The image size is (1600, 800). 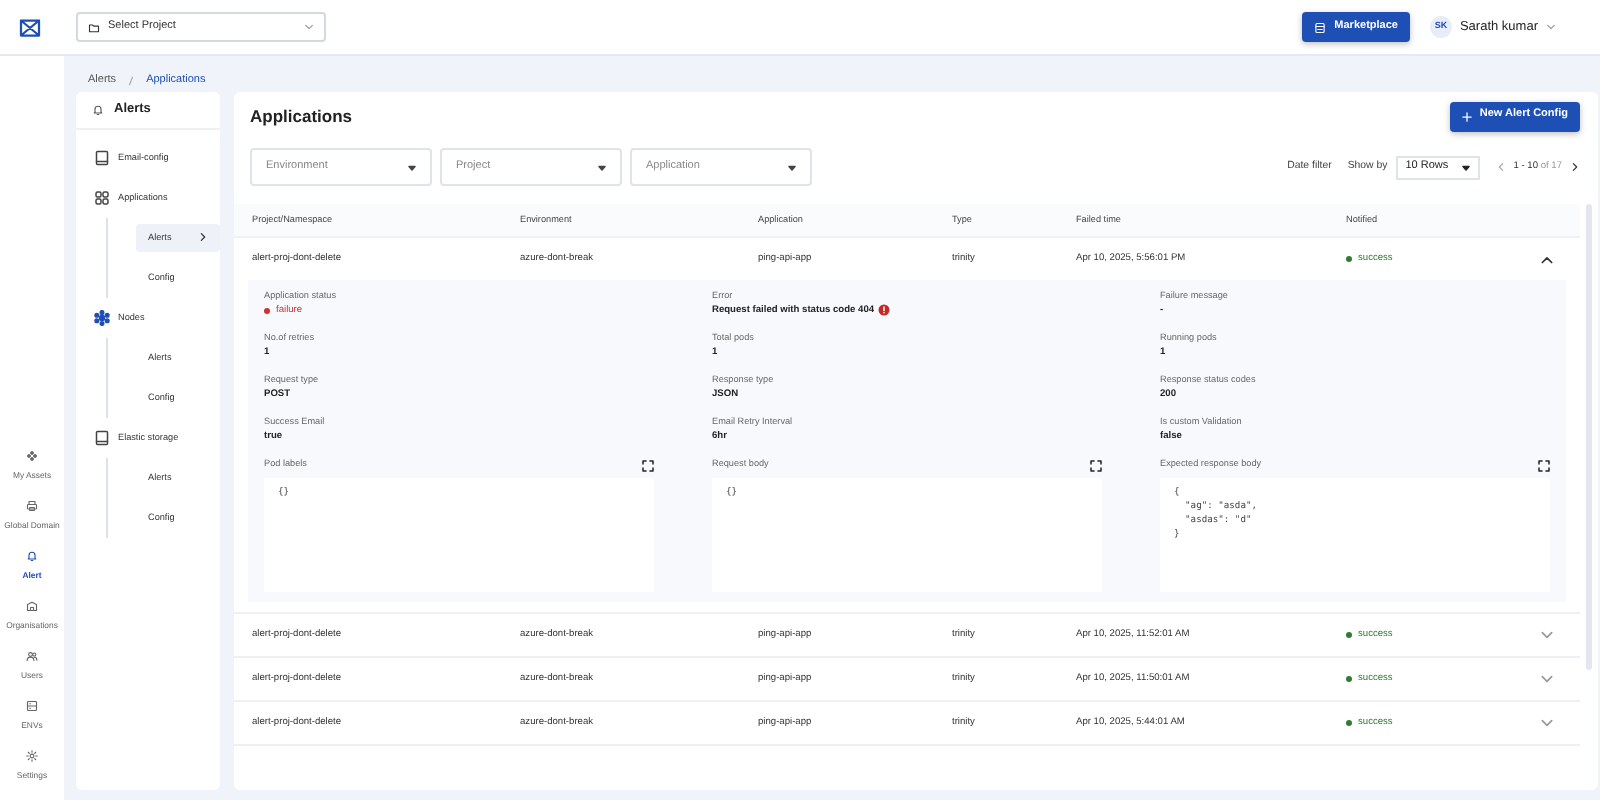 I want to click on page-title: Applications, so click(x=301, y=116).